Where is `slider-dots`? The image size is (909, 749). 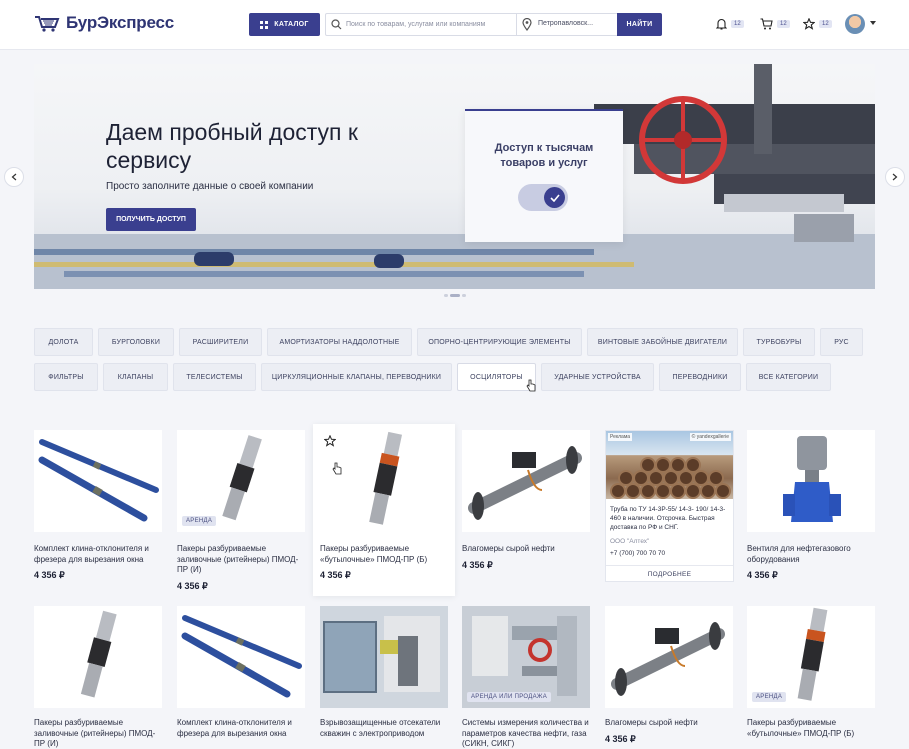
slider-dots is located at coordinates (455, 295).